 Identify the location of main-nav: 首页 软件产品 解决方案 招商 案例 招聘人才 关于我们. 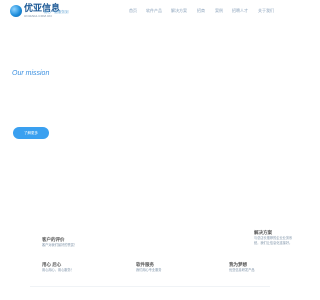
(150, 12).